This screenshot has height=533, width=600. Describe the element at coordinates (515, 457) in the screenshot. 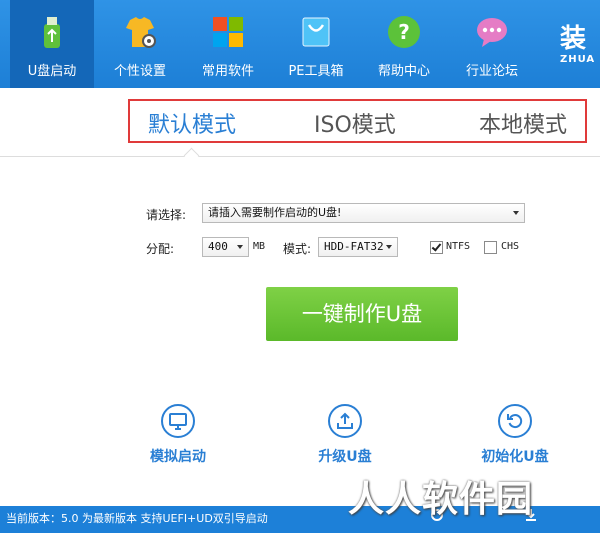

I see `init-usb-label: 初始化U盘` at that location.